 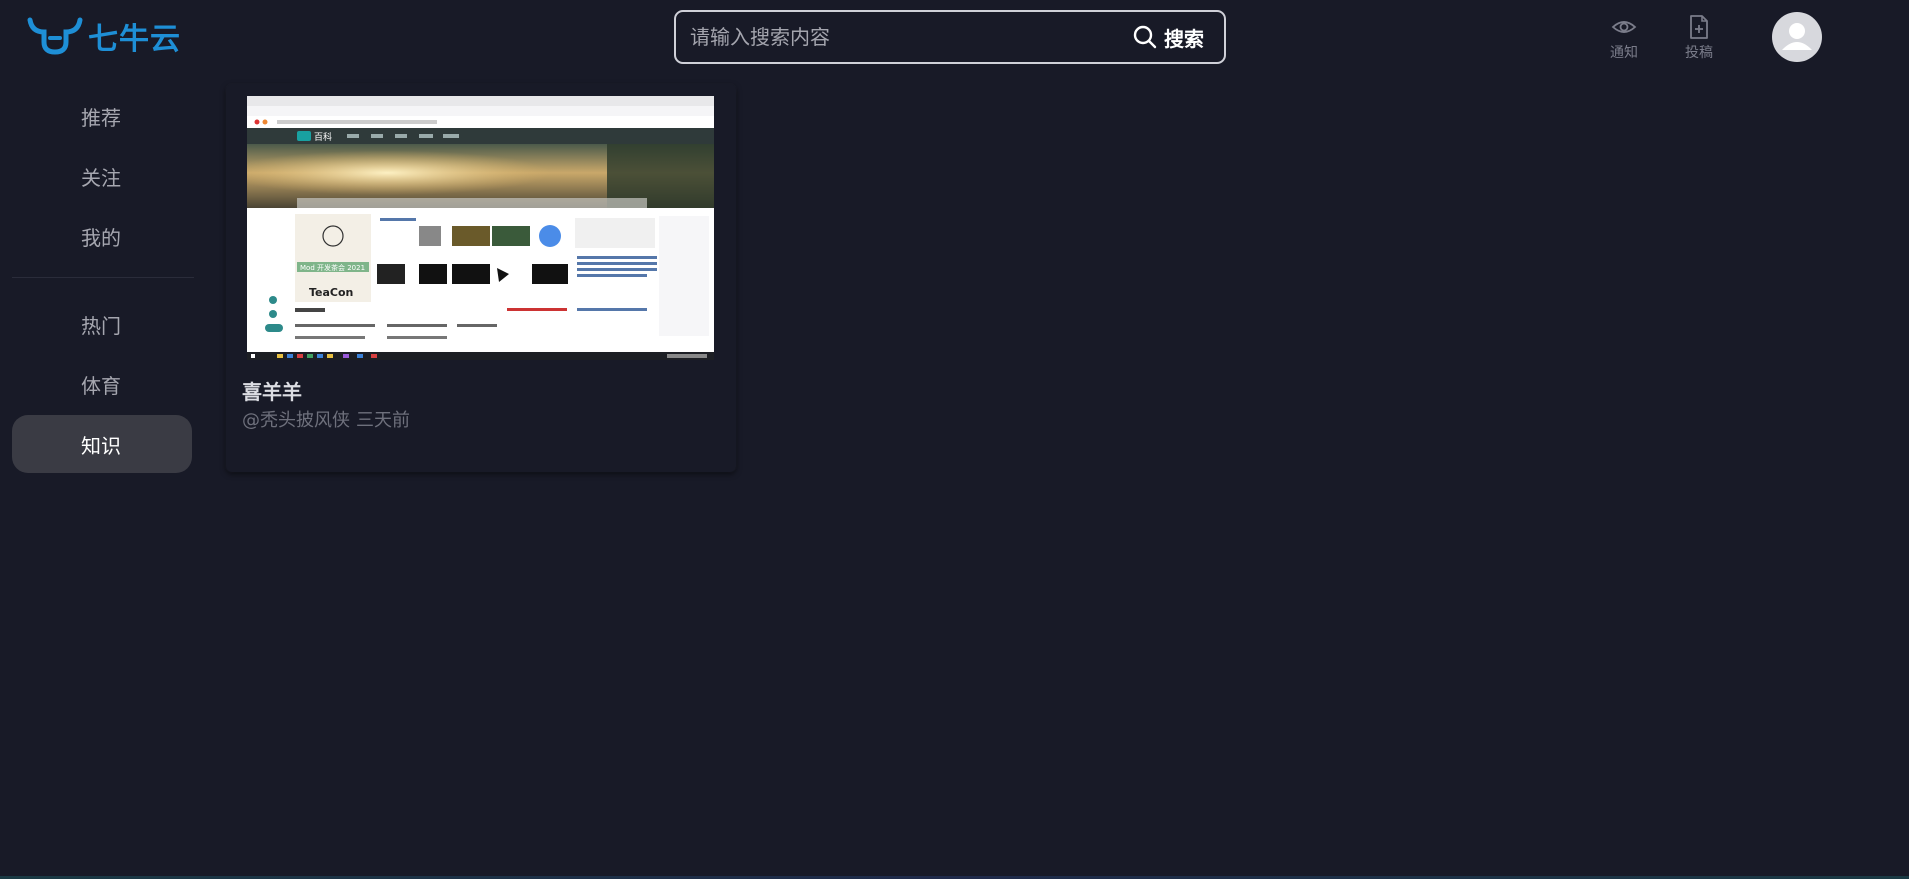 I want to click on submit-post-button: 投稿, so click(x=1699, y=38).